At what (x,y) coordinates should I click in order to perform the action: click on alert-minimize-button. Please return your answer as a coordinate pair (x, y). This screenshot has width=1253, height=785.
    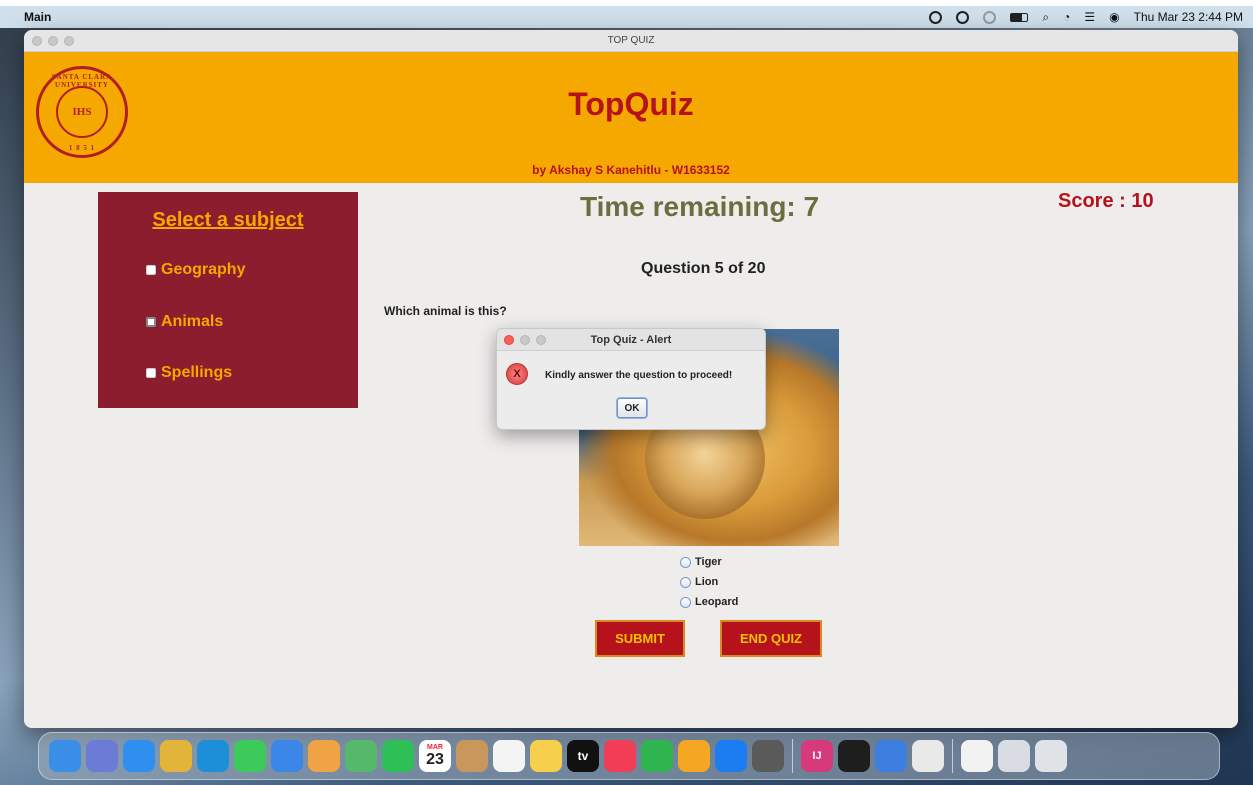
    Looking at the image, I should click on (525, 340).